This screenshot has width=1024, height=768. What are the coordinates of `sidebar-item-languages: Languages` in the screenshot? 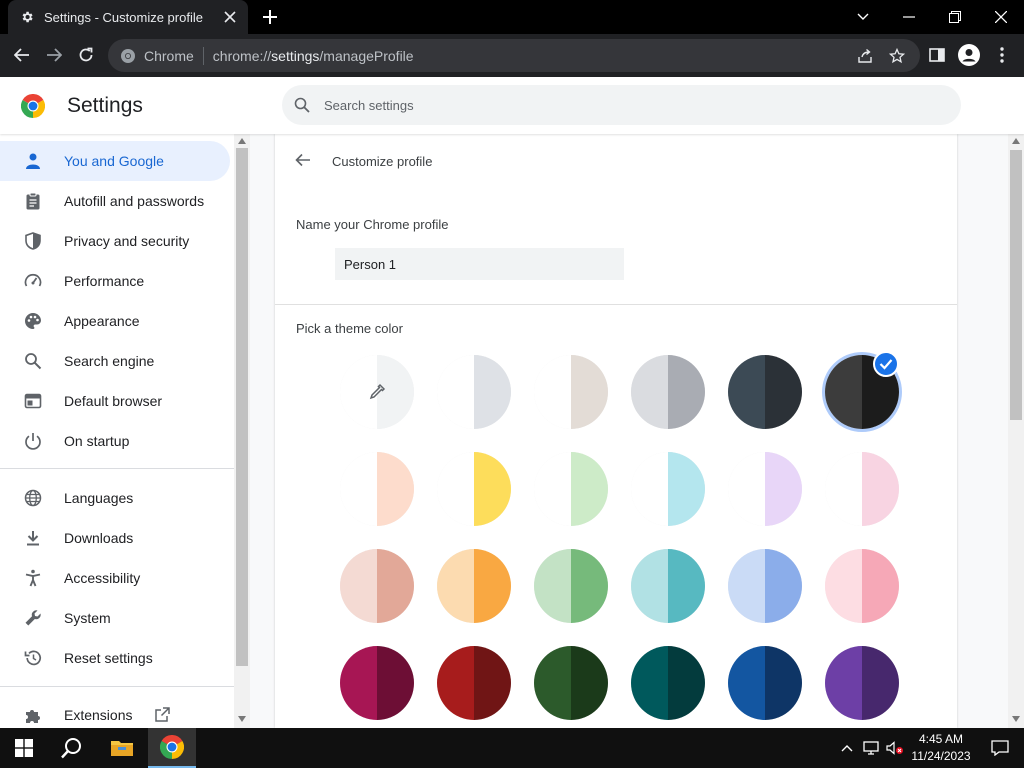 It's located at (115, 498).